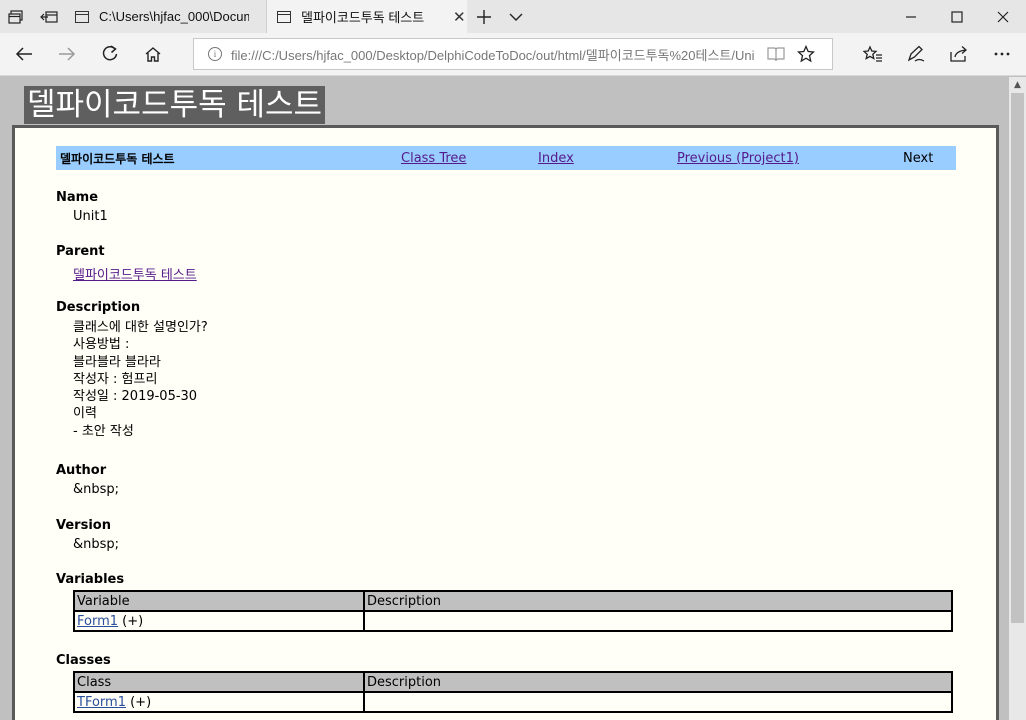 Image resolution: width=1026 pixels, height=720 pixels. What do you see at coordinates (117, 362) in the screenshot?
I see `description-line: 블라블라 블라라` at bounding box center [117, 362].